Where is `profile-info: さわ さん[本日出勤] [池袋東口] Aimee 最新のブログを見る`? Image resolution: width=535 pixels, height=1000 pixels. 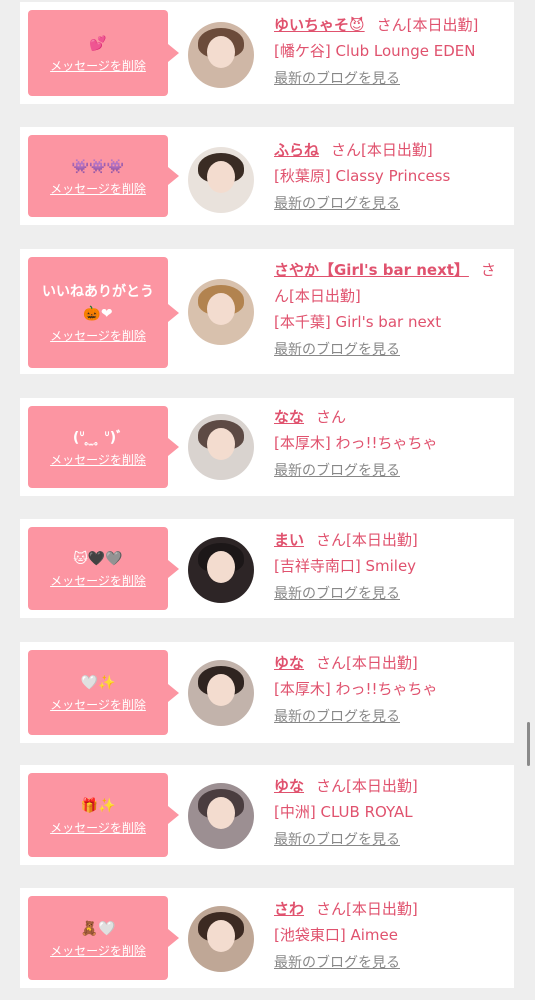
profile-info: さわ さん[本日出勤] [池袋東口] Aimee 最新のブログを見る is located at coordinates (389, 935).